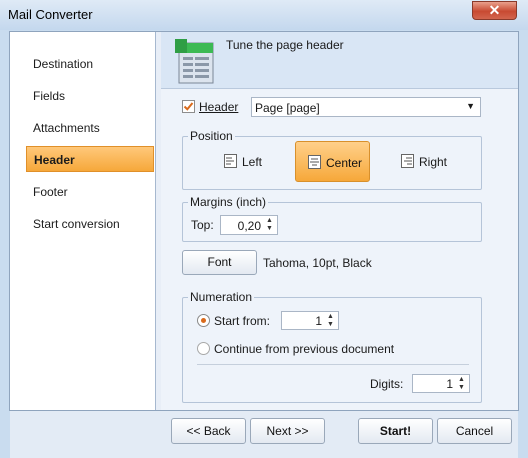  I want to click on sidebar-item-start-conversion: Start conversion, so click(88, 224).